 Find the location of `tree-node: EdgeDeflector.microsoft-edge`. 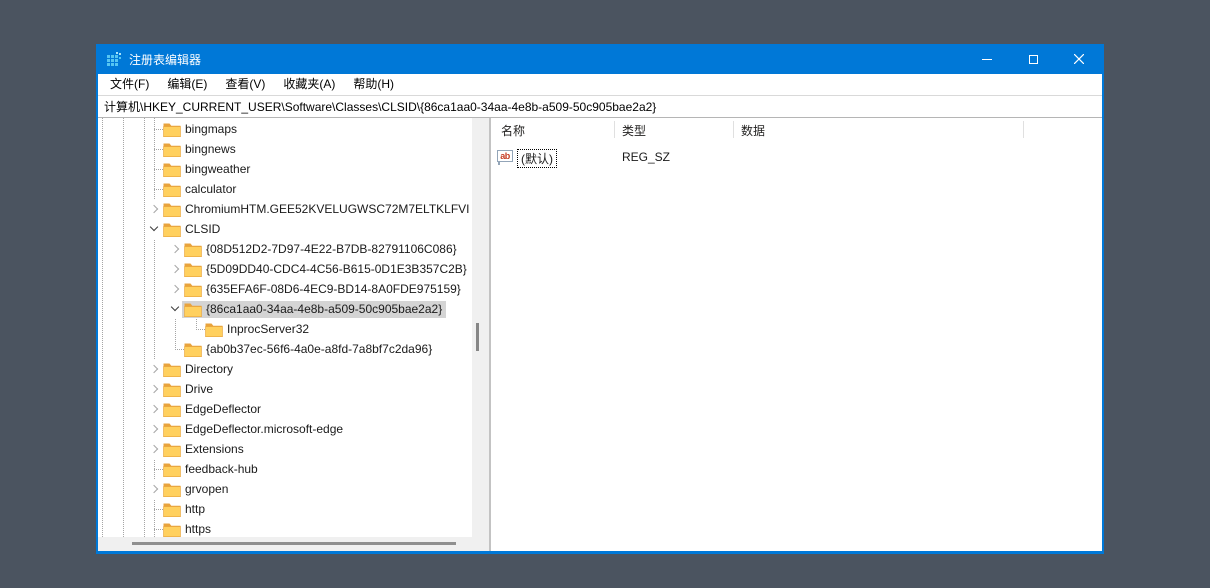

tree-node: EdgeDeflector.microsoft-edge is located at coordinates (254, 429).